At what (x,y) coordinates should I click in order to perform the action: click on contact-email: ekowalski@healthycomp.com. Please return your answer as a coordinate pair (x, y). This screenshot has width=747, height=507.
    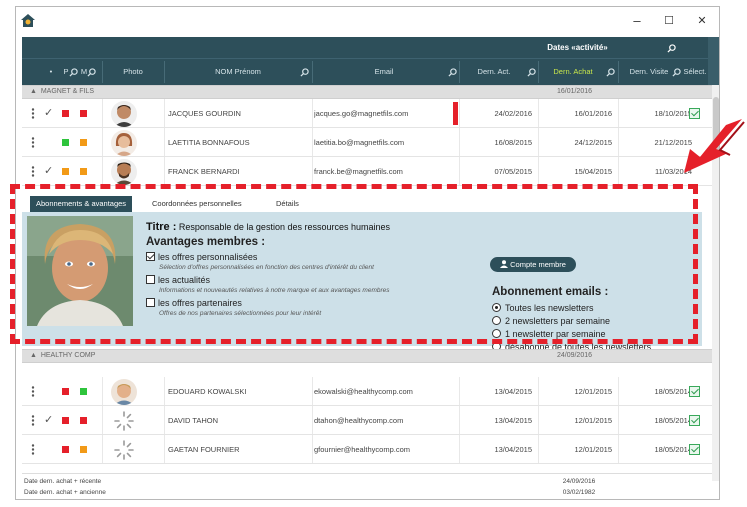
    Looking at the image, I should click on (384, 391).